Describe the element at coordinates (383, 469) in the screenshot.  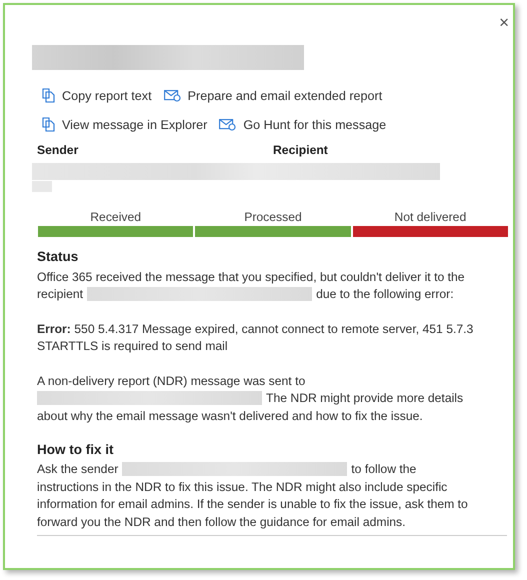
I see `paragraph-text: to follow the` at that location.